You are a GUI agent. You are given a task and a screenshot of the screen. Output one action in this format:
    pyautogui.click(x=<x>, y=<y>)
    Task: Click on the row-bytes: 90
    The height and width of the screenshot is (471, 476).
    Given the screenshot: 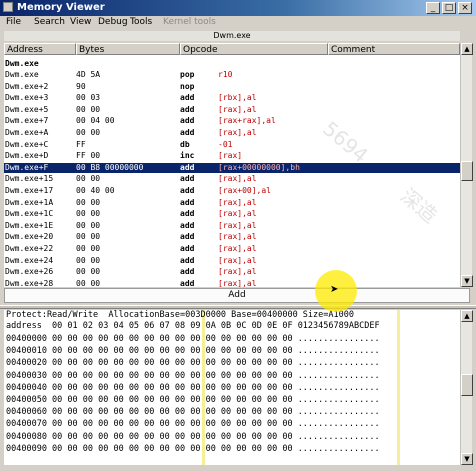 What is the action you would take?
    pyautogui.click(x=81, y=86)
    